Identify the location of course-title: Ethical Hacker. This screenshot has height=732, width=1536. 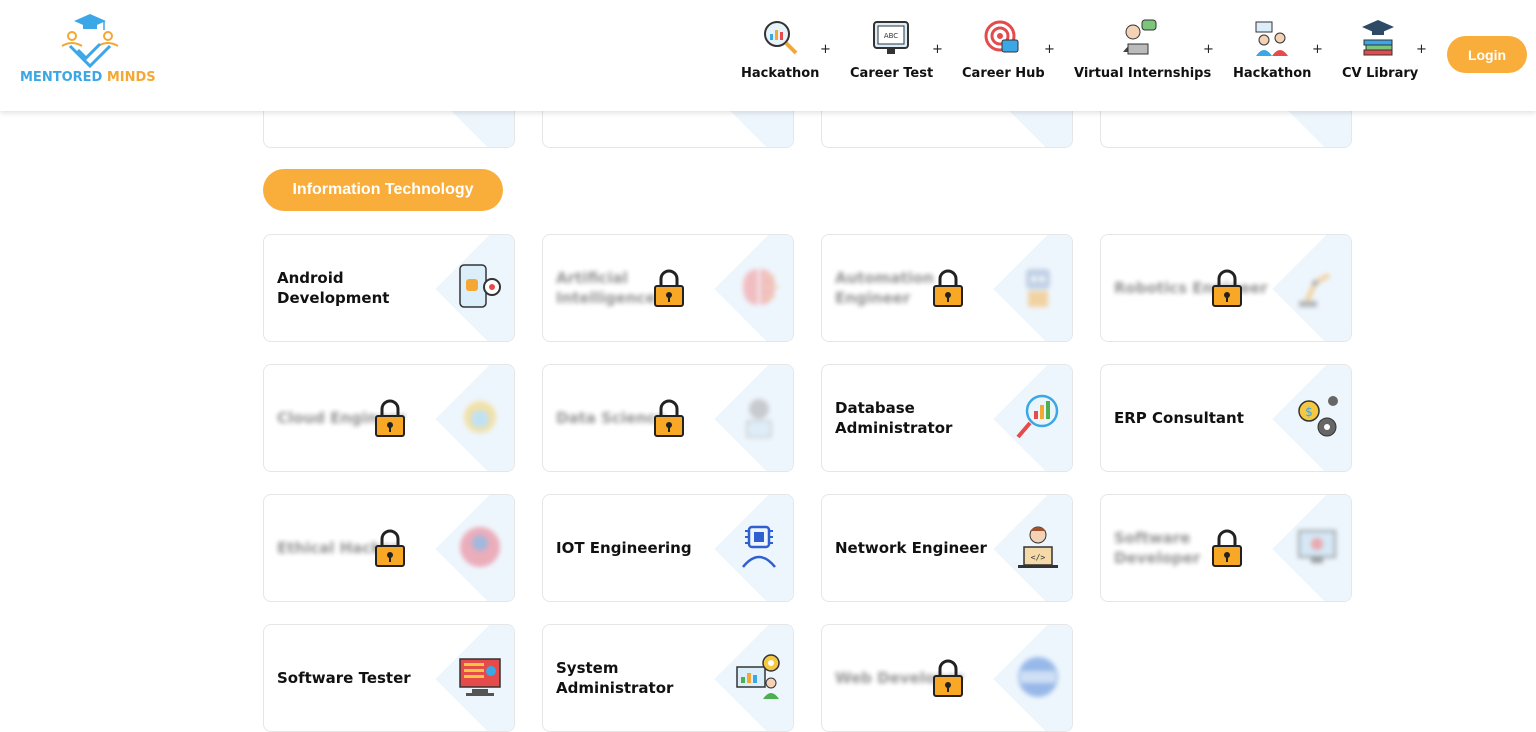
(338, 548).